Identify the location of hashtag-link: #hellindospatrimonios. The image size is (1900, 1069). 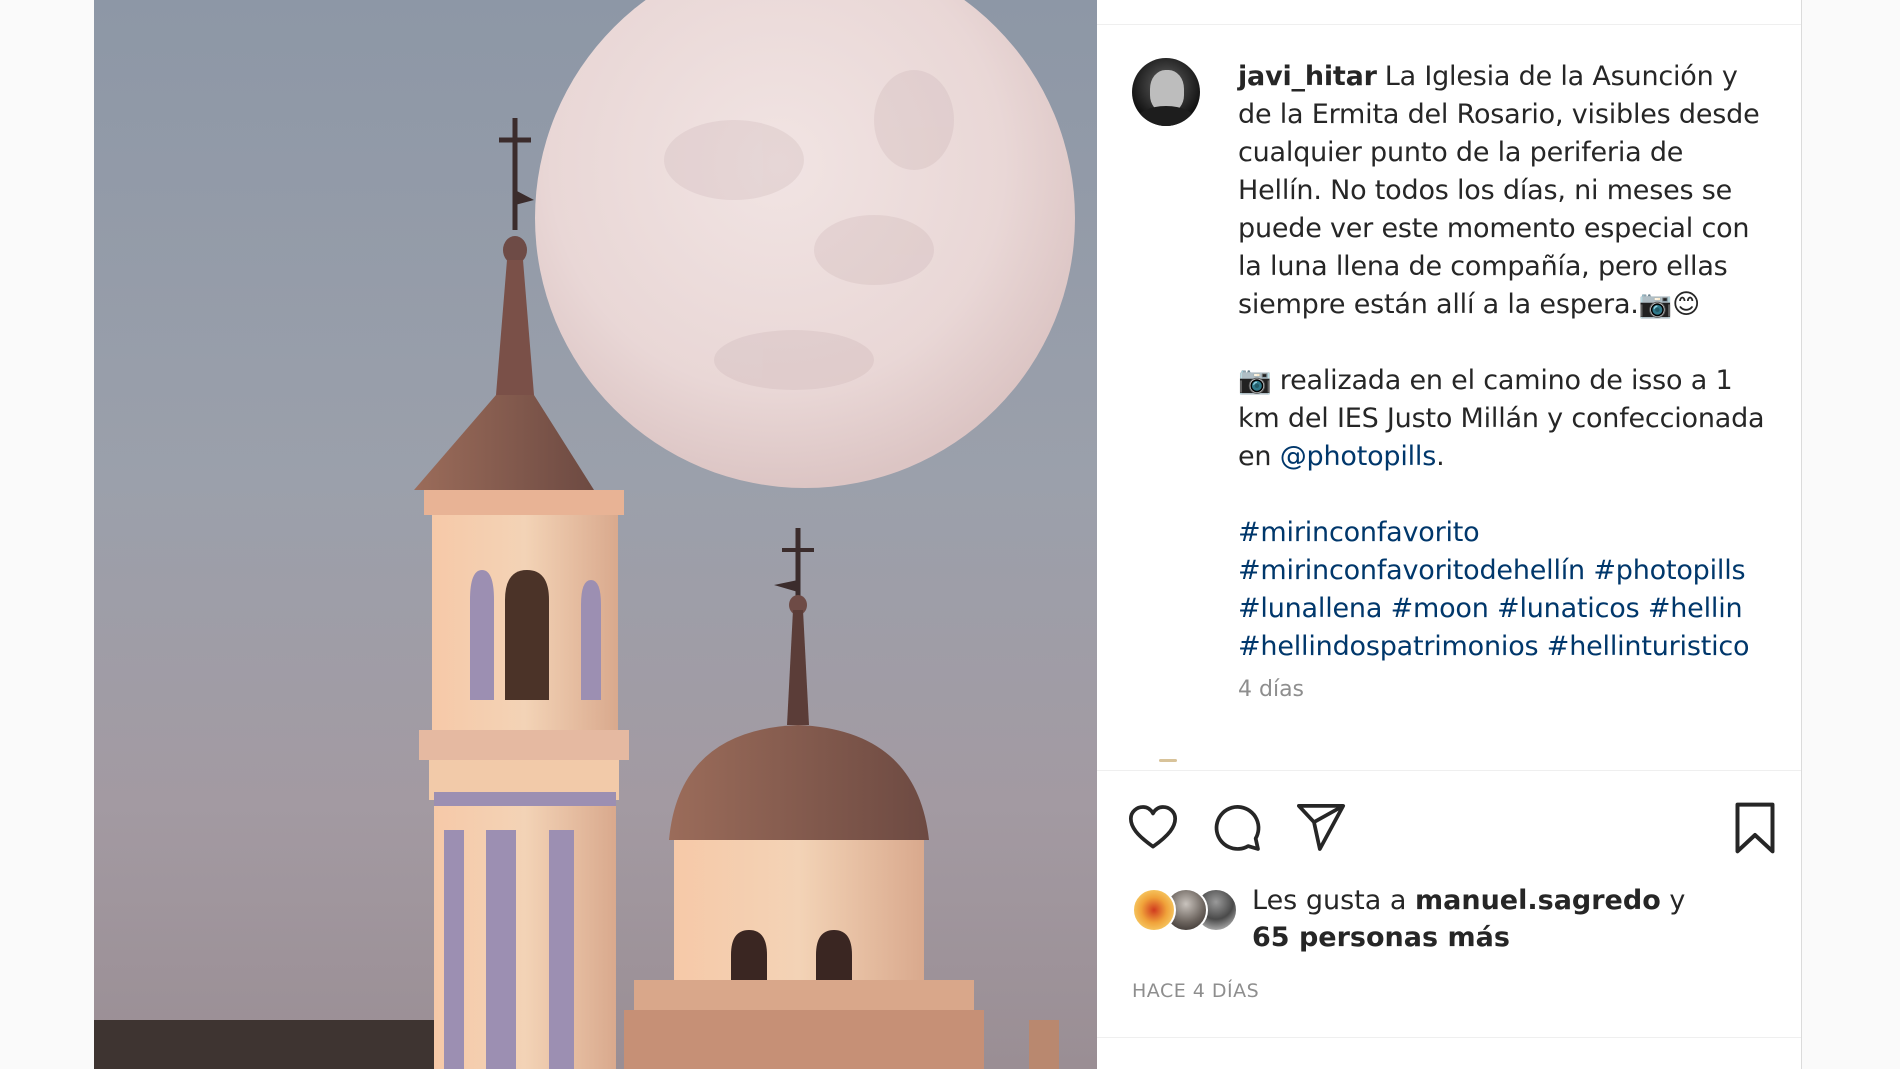
(1388, 646).